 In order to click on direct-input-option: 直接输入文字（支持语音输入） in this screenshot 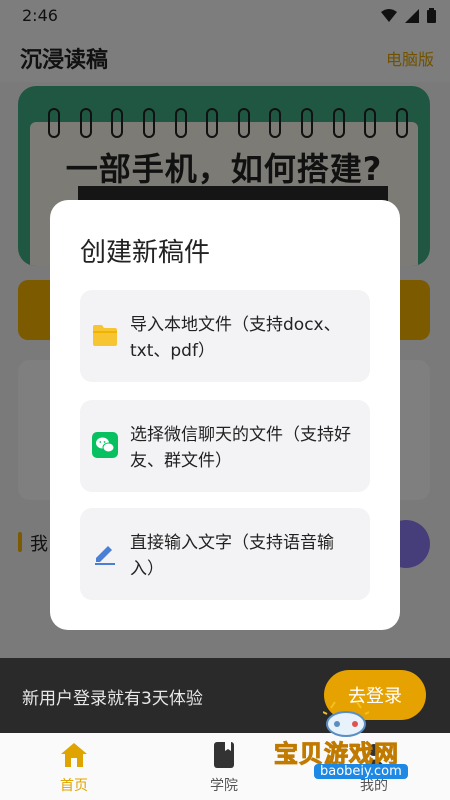, I will do `click(225, 554)`.